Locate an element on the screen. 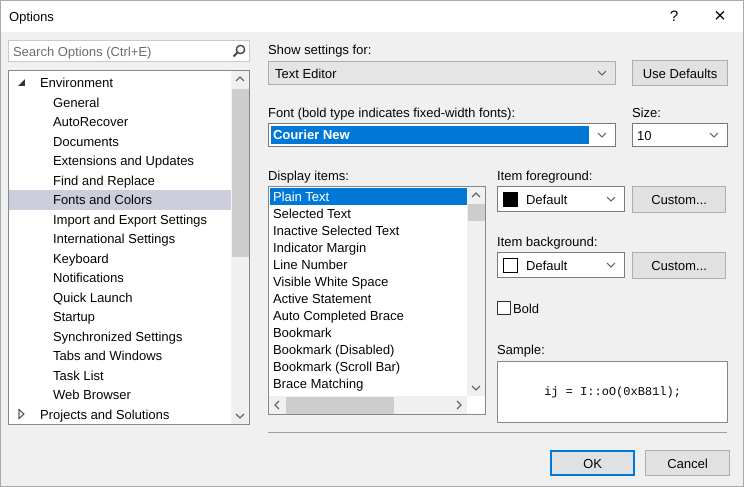 Image resolution: width=744 pixels, height=487 pixels. field-label: Item background: is located at coordinates (547, 242).